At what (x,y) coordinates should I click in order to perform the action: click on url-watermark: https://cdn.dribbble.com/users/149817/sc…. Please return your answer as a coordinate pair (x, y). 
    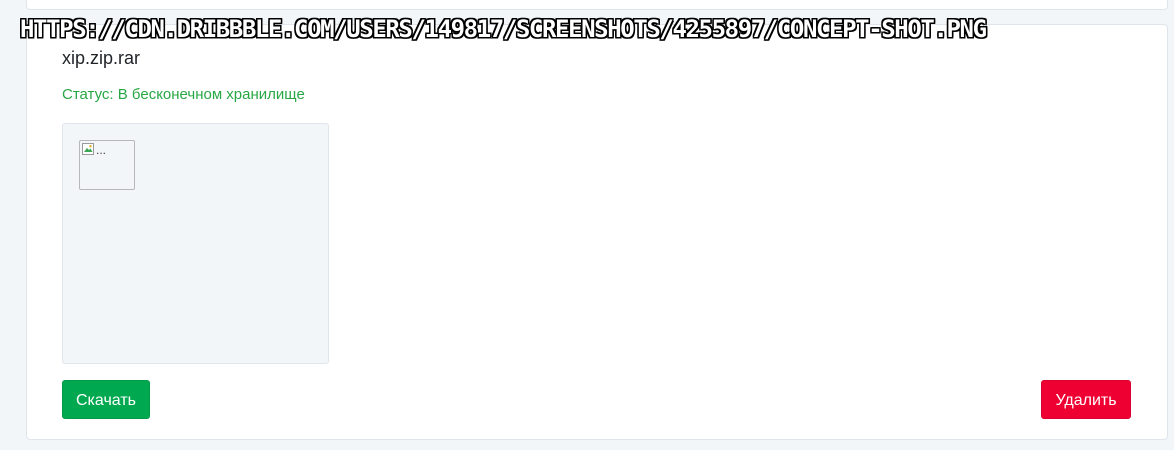
    Looking at the image, I should click on (503, 29).